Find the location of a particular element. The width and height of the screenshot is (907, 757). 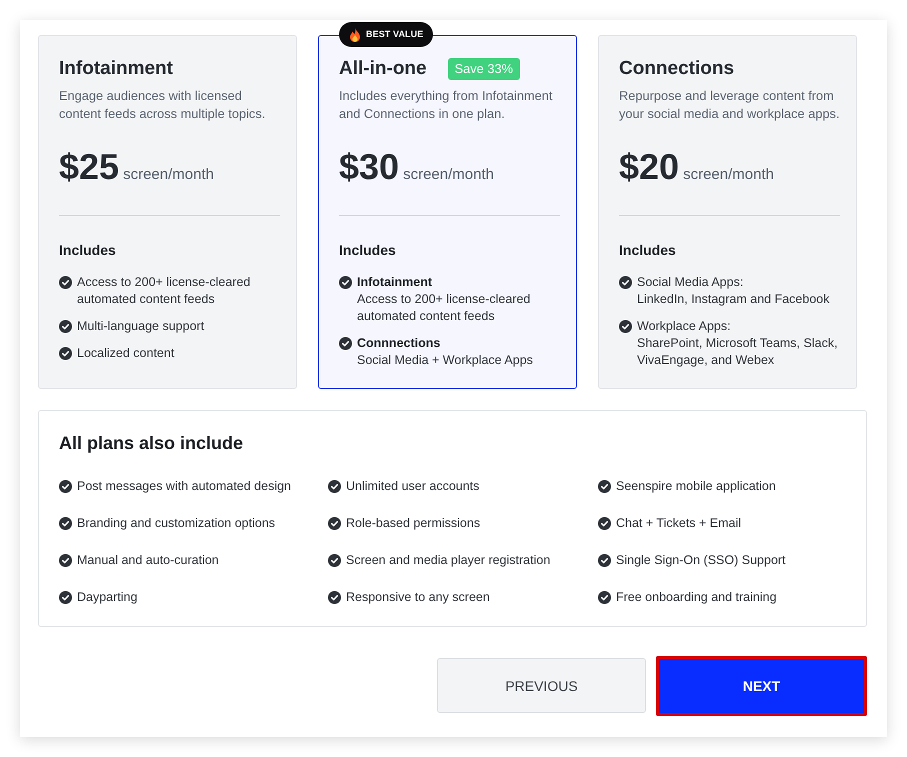

flame-icon is located at coordinates (355, 35).